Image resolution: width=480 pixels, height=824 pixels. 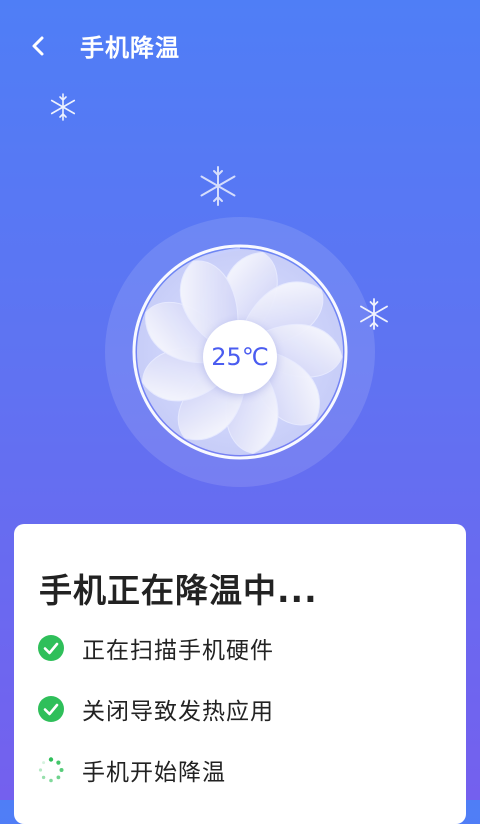 I want to click on temperature-value: 25℃, so click(x=240, y=357).